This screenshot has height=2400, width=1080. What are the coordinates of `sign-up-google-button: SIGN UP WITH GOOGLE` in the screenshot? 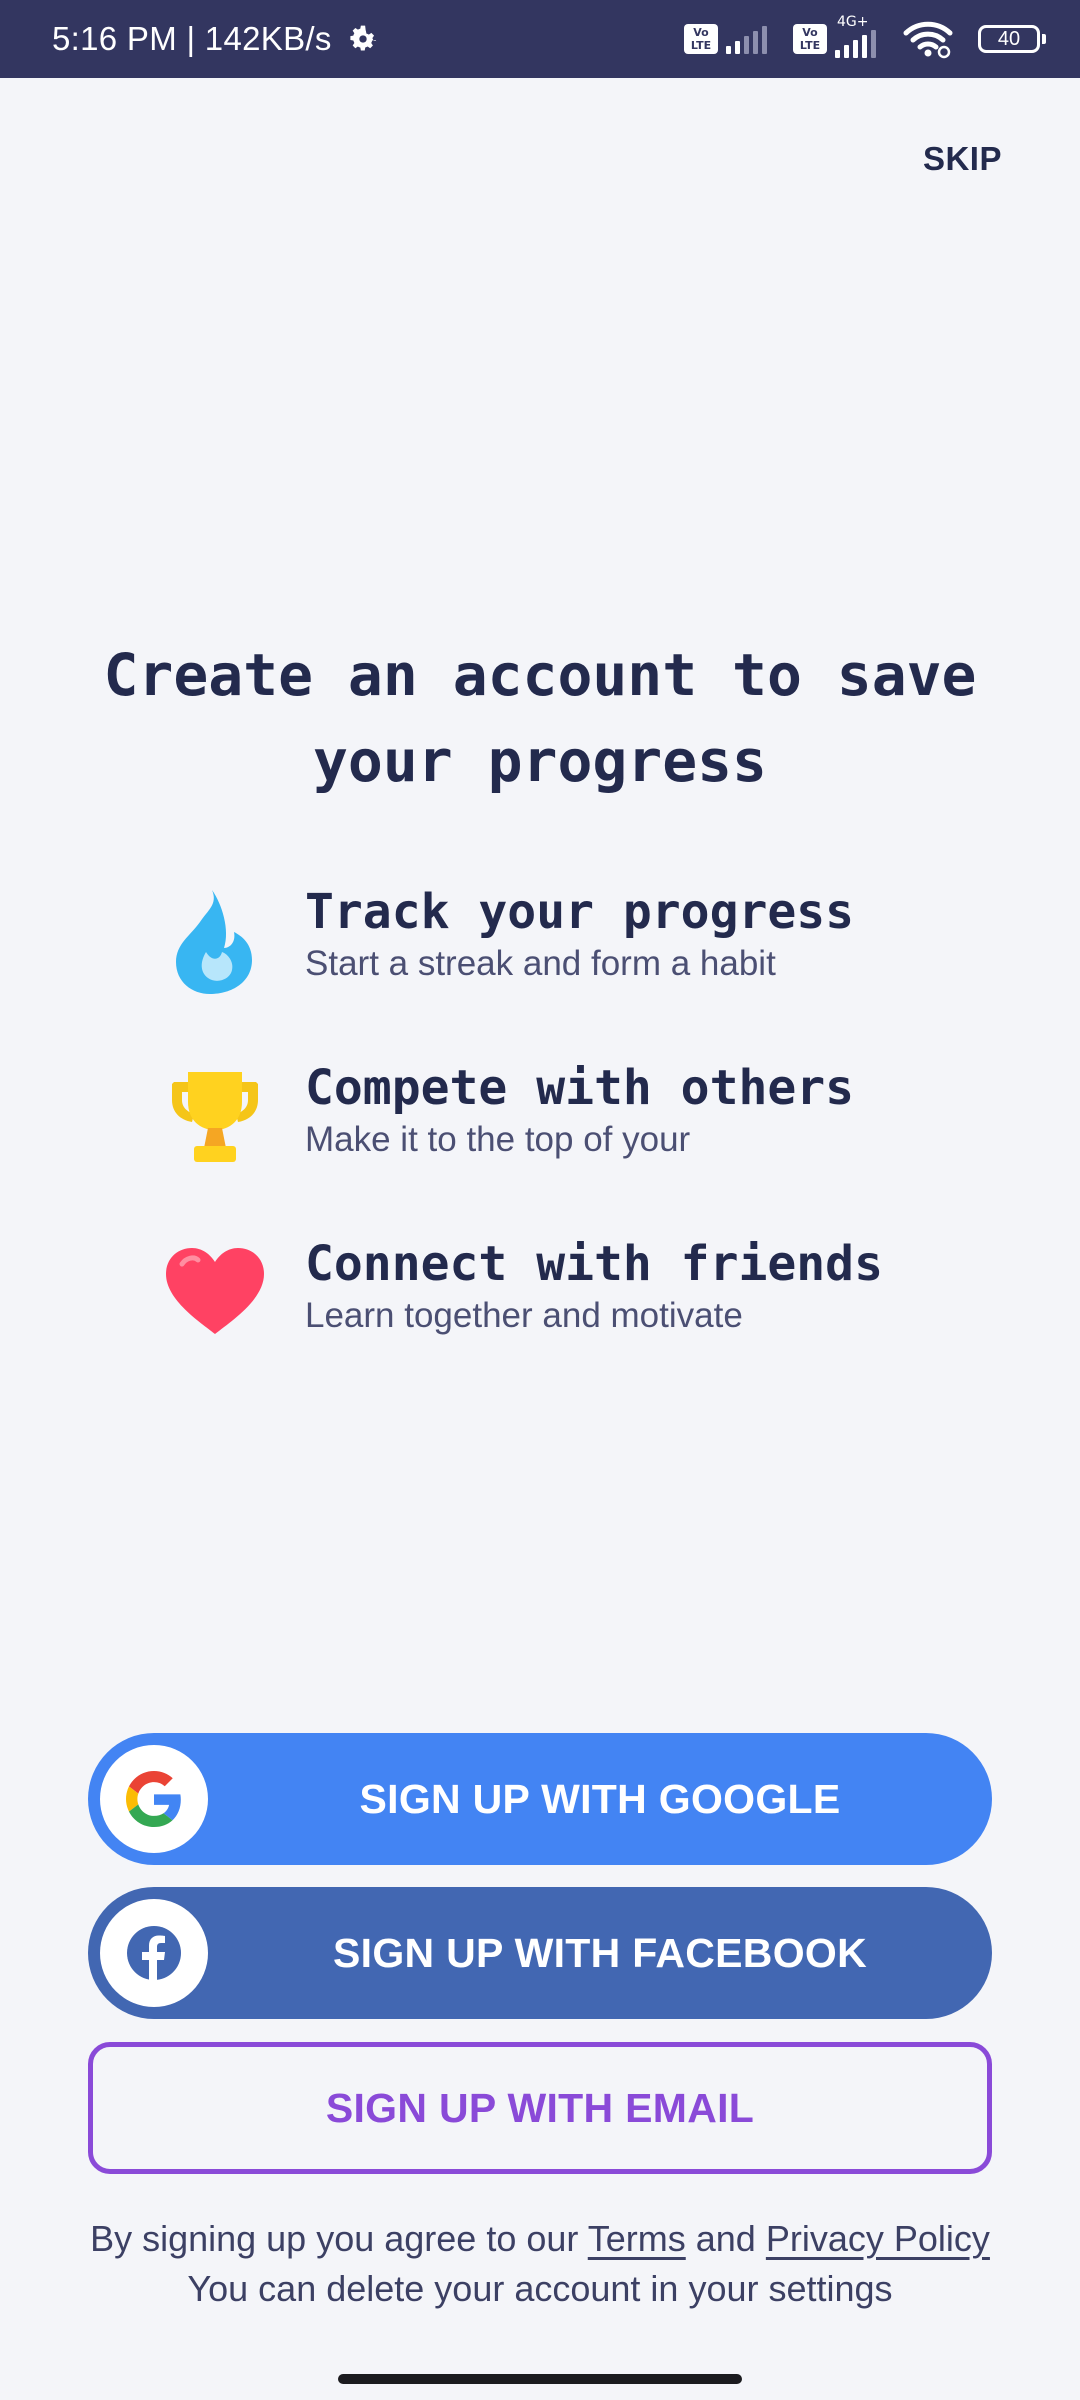 It's located at (540, 1799).